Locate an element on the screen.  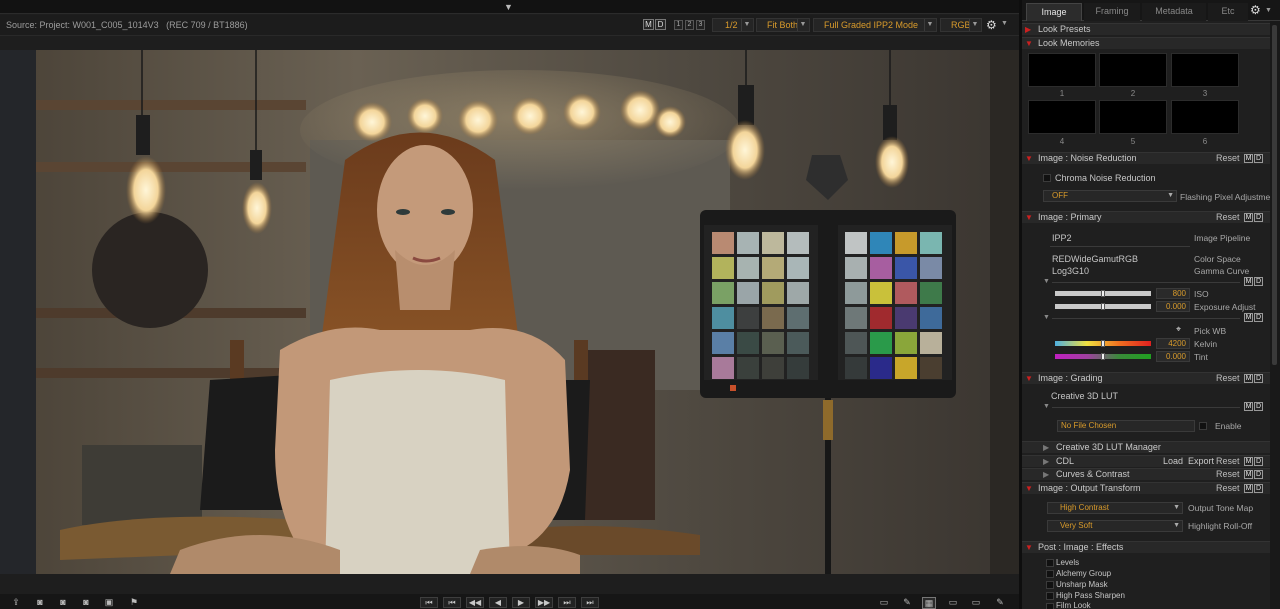
channel-select: RGB ▼ is located at coordinates (961, 25).